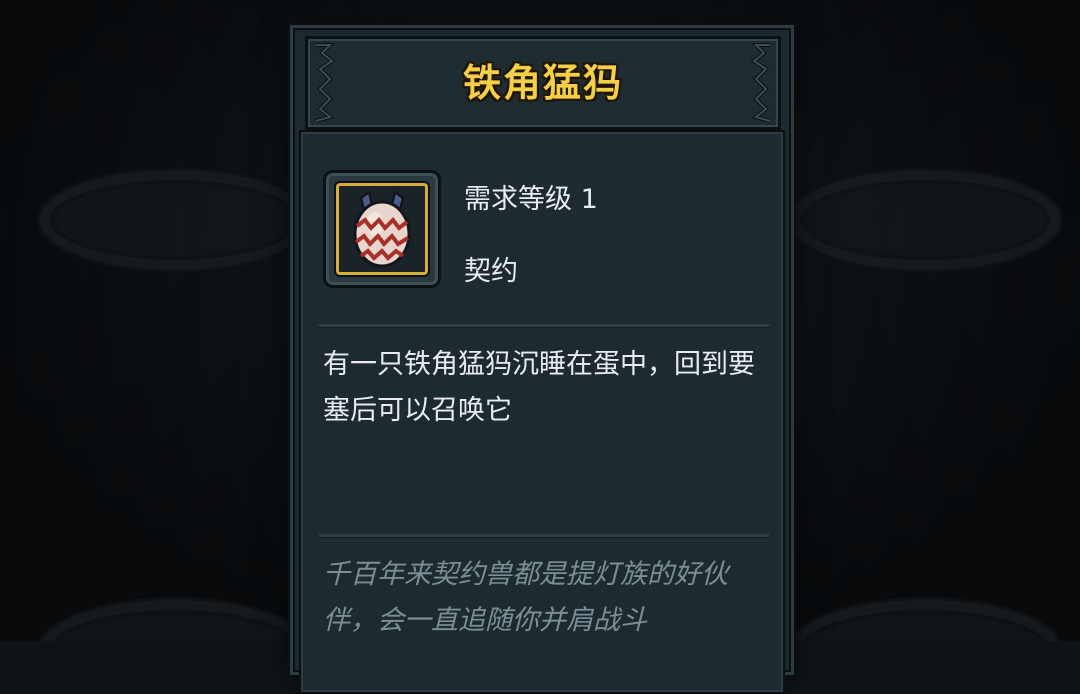 This screenshot has height=694, width=1080. I want to click on item-description: 有一只铁角猛犸沉睡在蛋中，回到要塞后可以召唤它, so click(539, 387).